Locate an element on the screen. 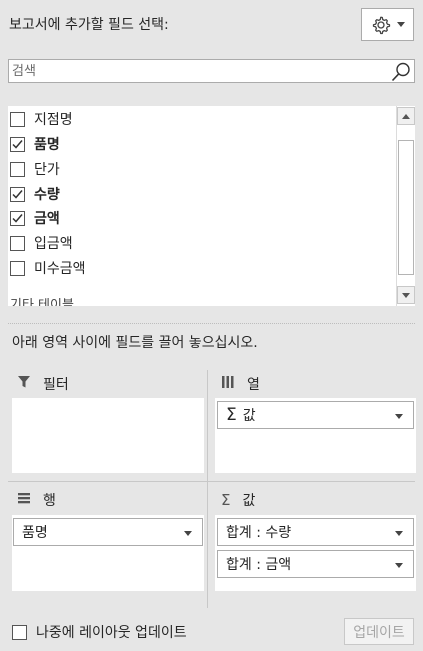 Image resolution: width=423 pixels, height=651 pixels. defer-update-checkbox is located at coordinates (19, 632).